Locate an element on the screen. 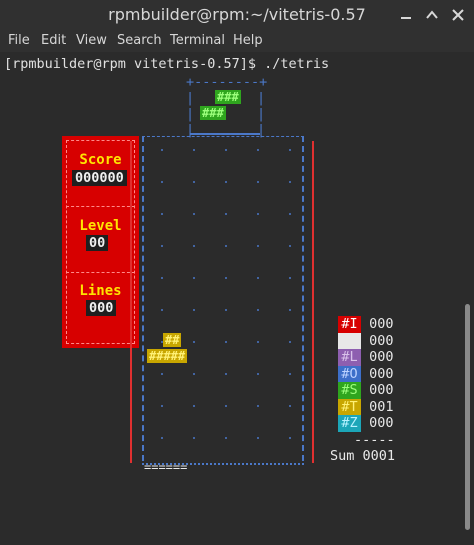  stat-row-s: #S 000 is located at coordinates (370, 390).